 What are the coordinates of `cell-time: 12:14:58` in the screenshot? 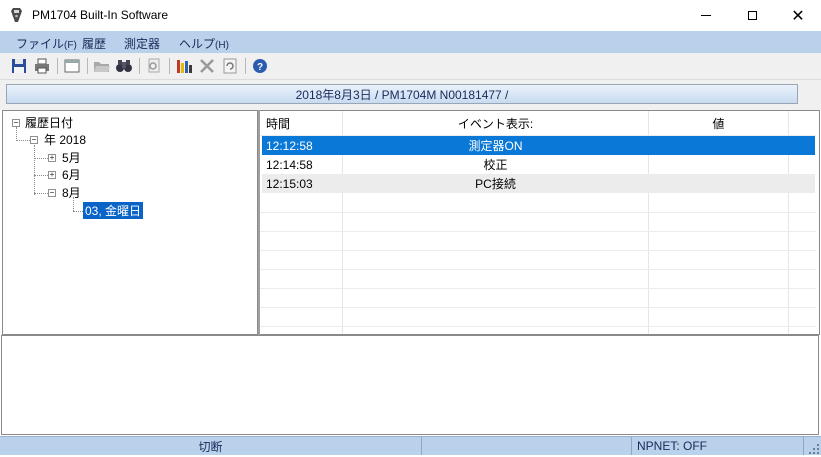 It's located at (289, 164).